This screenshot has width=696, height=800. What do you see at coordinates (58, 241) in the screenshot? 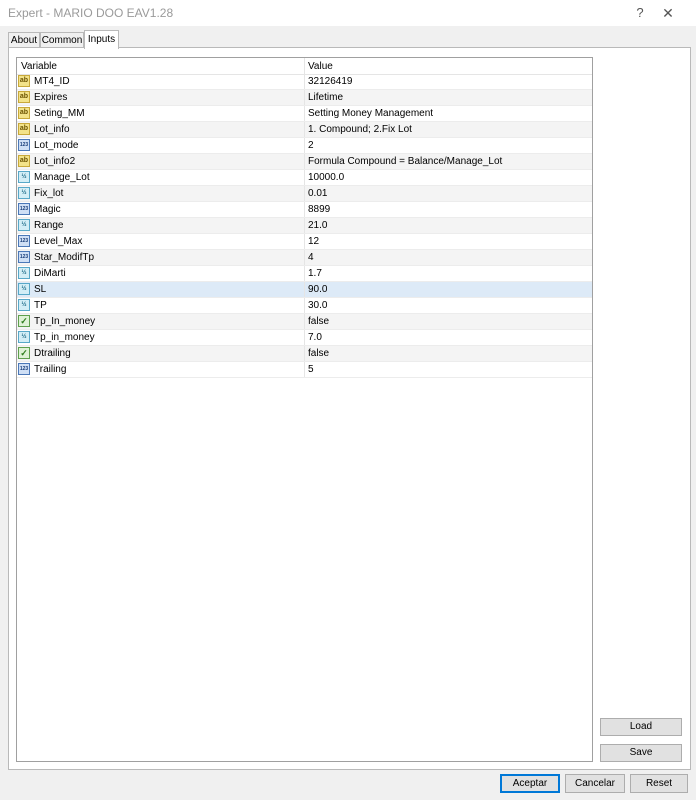
I see `variable-name-cell: Level_Max` at bounding box center [58, 241].